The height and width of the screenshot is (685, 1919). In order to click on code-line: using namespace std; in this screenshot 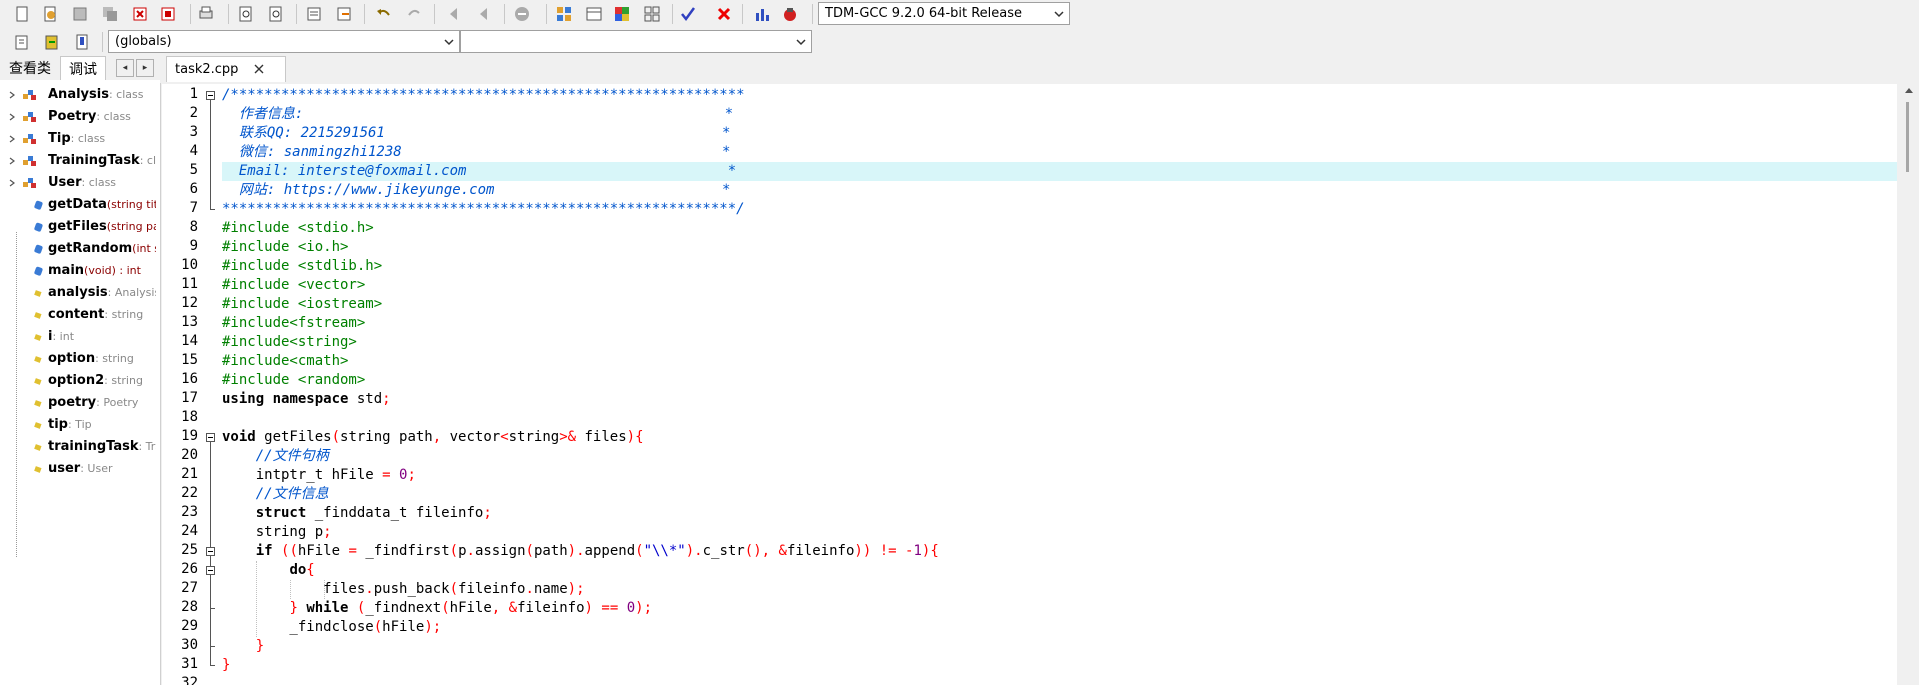, I will do `click(1059, 399)`.